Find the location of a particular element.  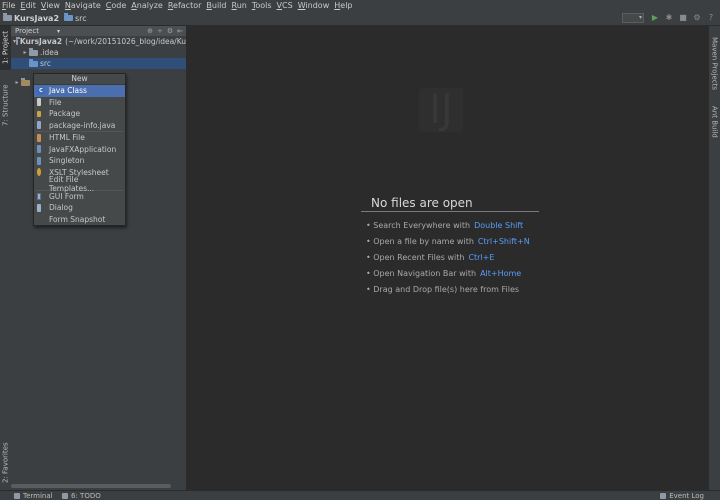

menu-edit: Edit is located at coordinates (28, 5).